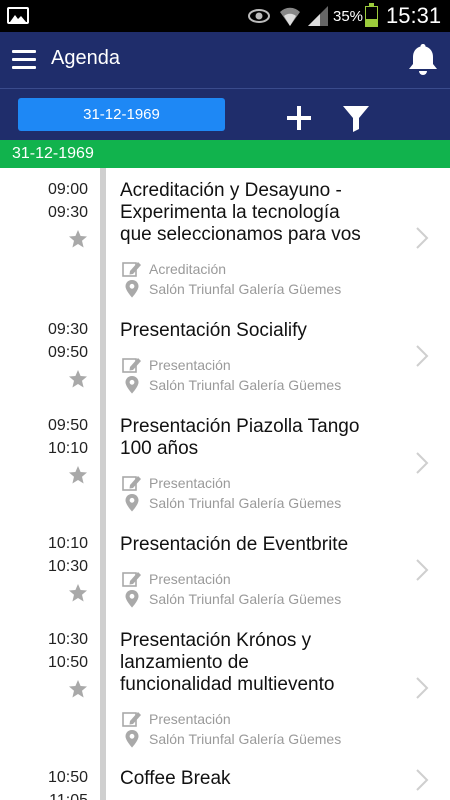 The width and height of the screenshot is (450, 800). I want to click on end-time: 11:05, so click(44, 794).